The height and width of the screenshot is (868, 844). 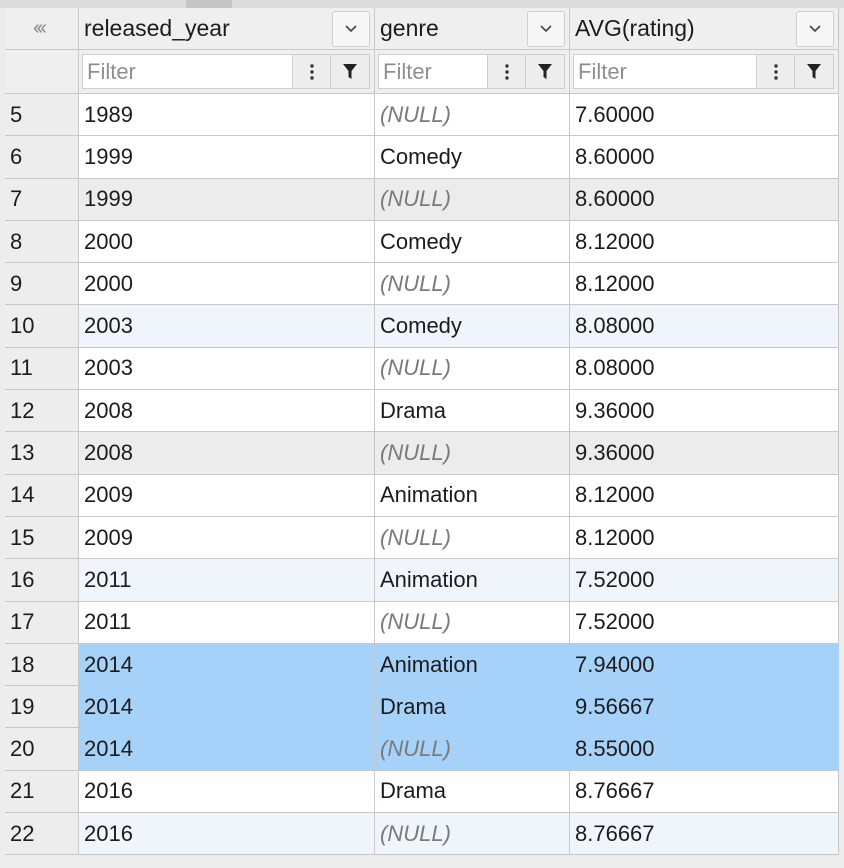 I want to click on table-row: 14 2009 Animation 8.12000, so click(x=422, y=495).